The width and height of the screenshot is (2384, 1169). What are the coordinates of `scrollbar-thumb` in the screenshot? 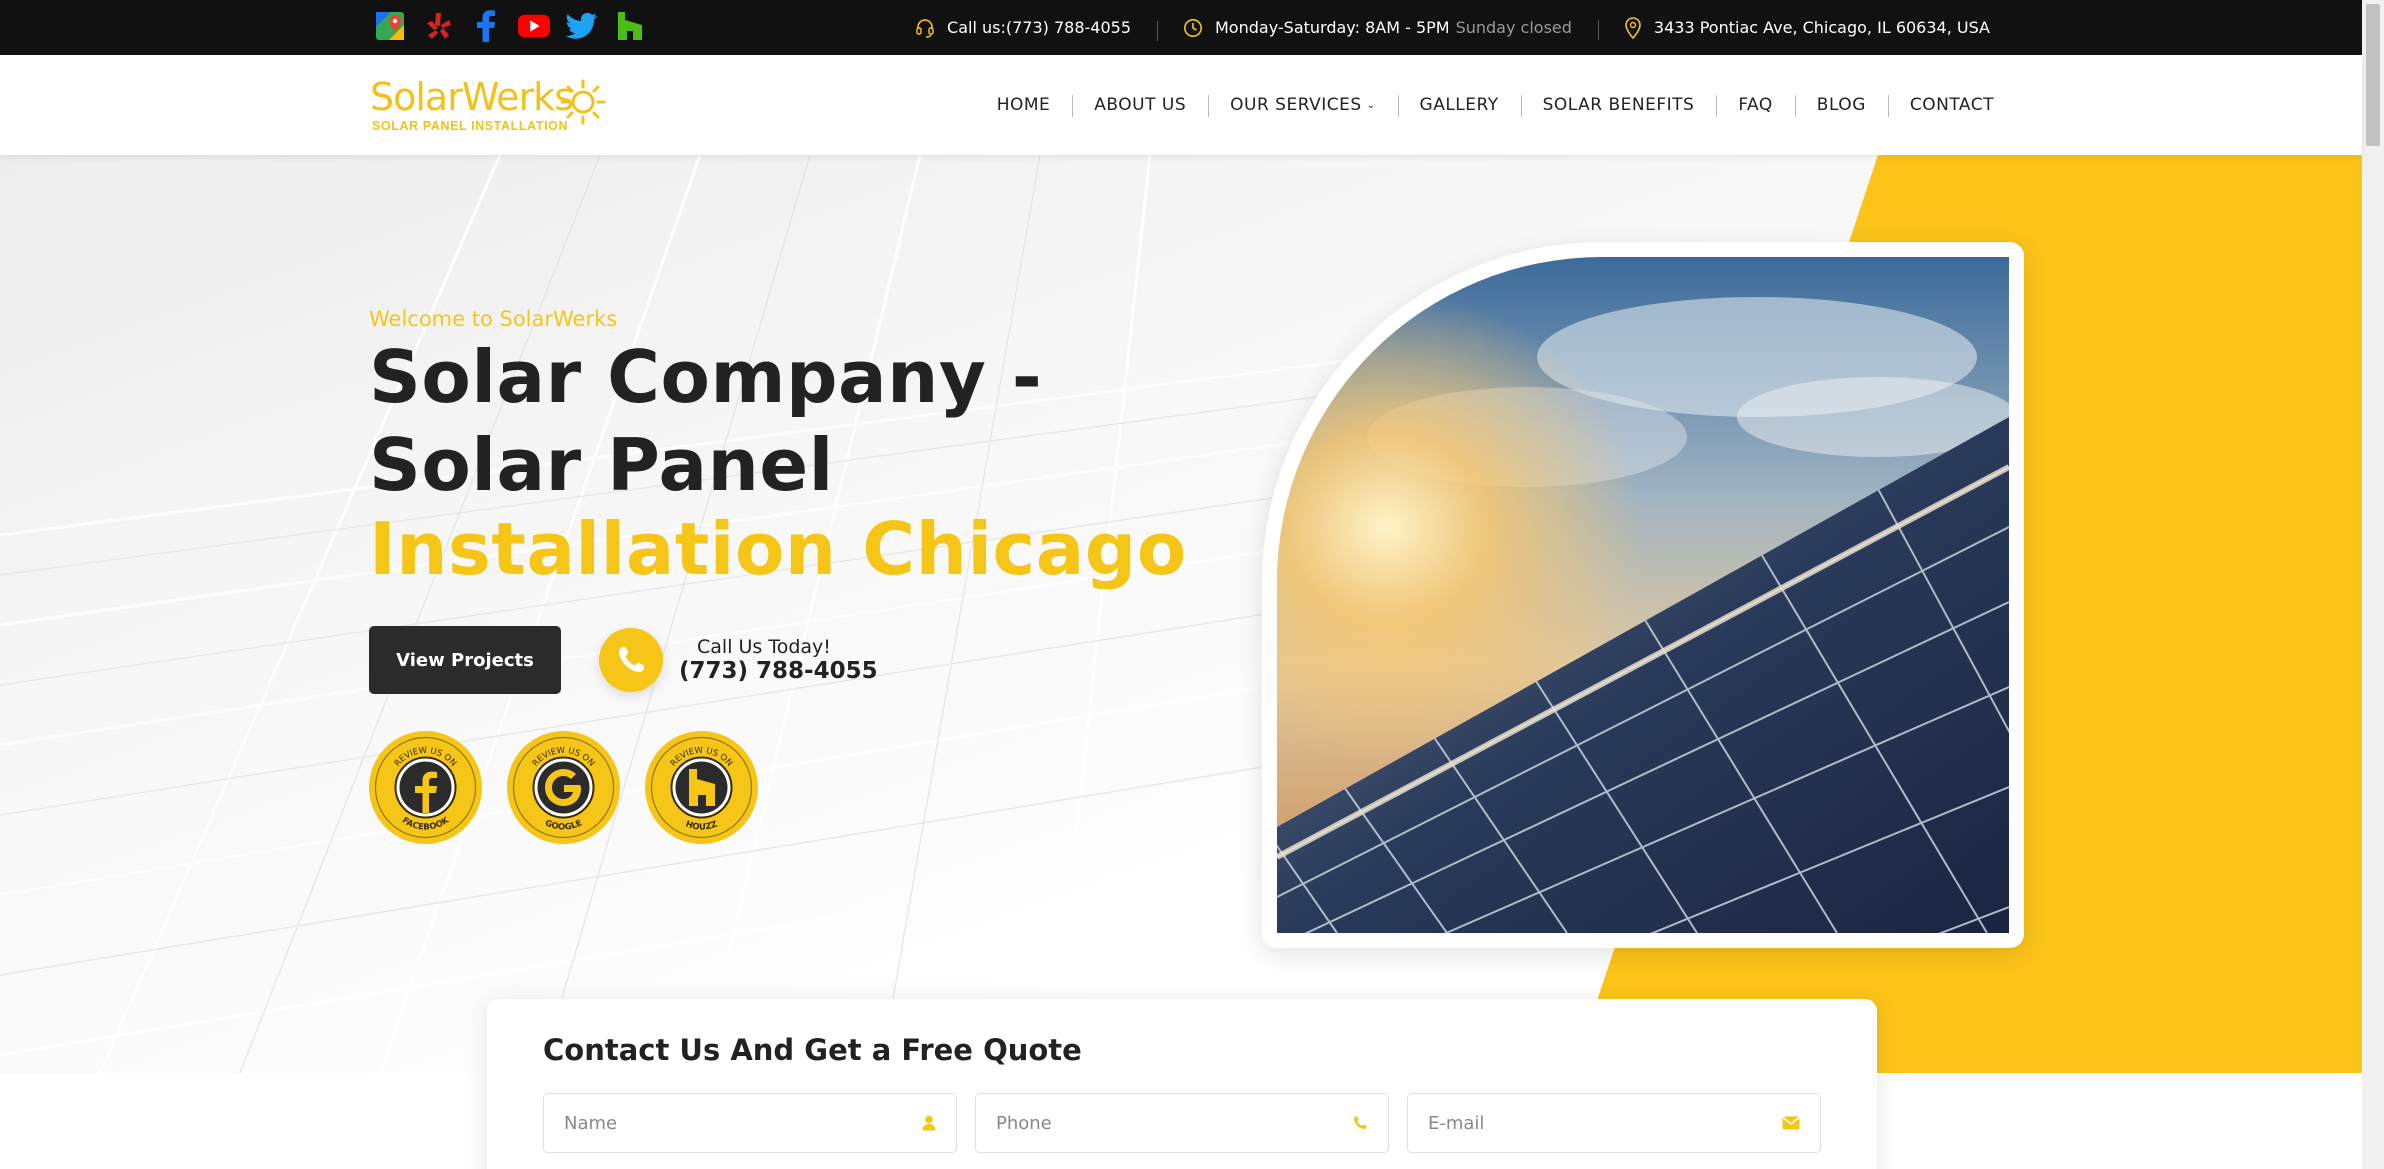 It's located at (2373, 75).